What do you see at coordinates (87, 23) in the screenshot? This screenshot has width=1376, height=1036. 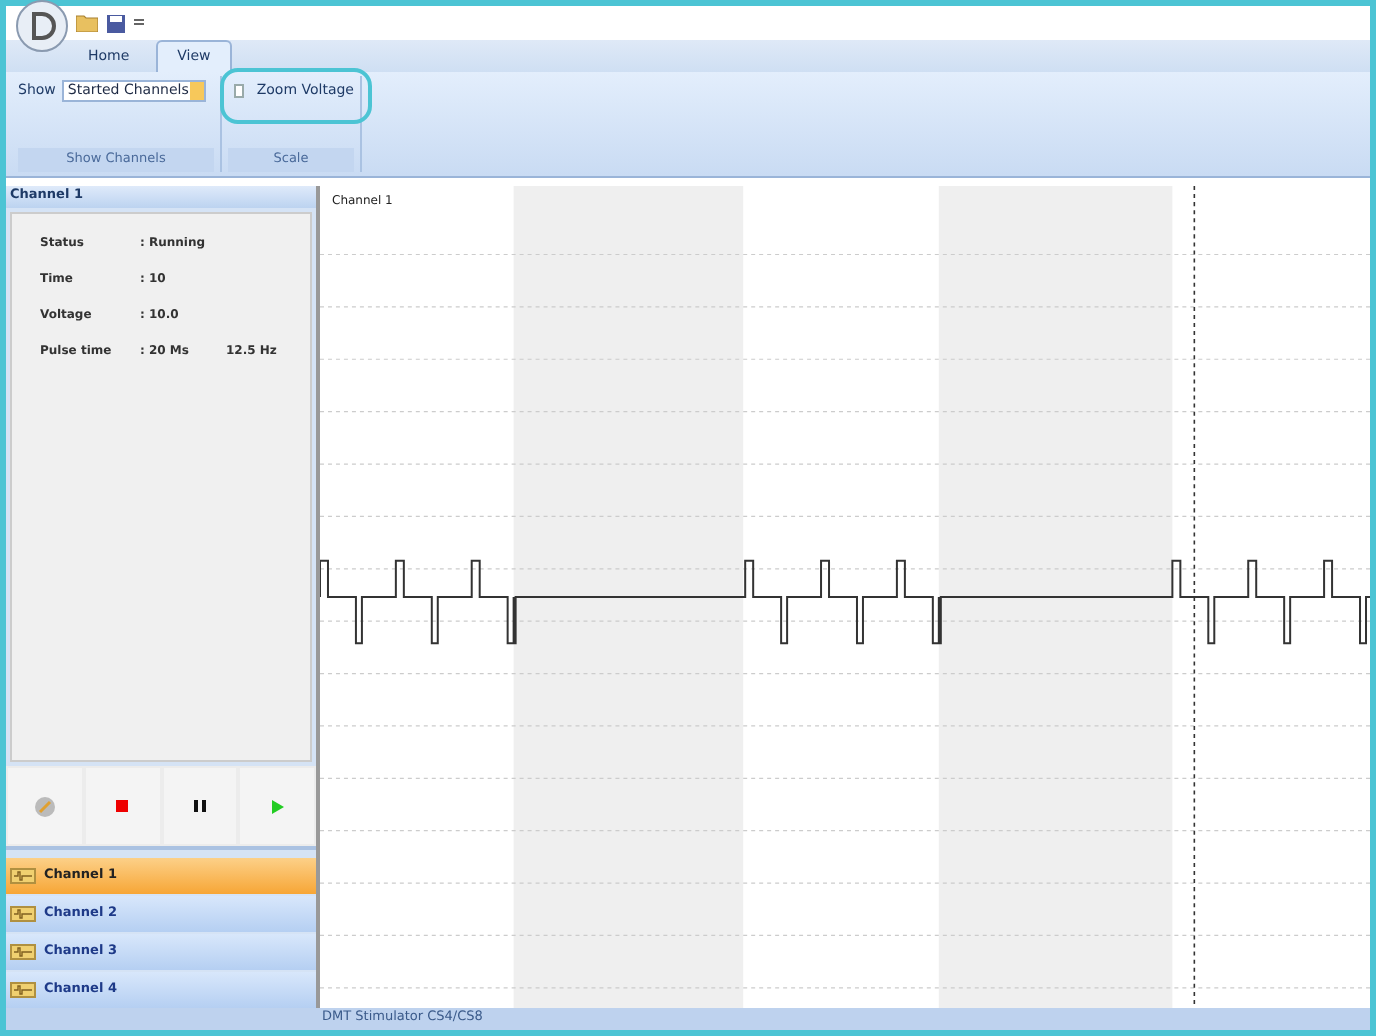 I see `folder-icon` at bounding box center [87, 23].